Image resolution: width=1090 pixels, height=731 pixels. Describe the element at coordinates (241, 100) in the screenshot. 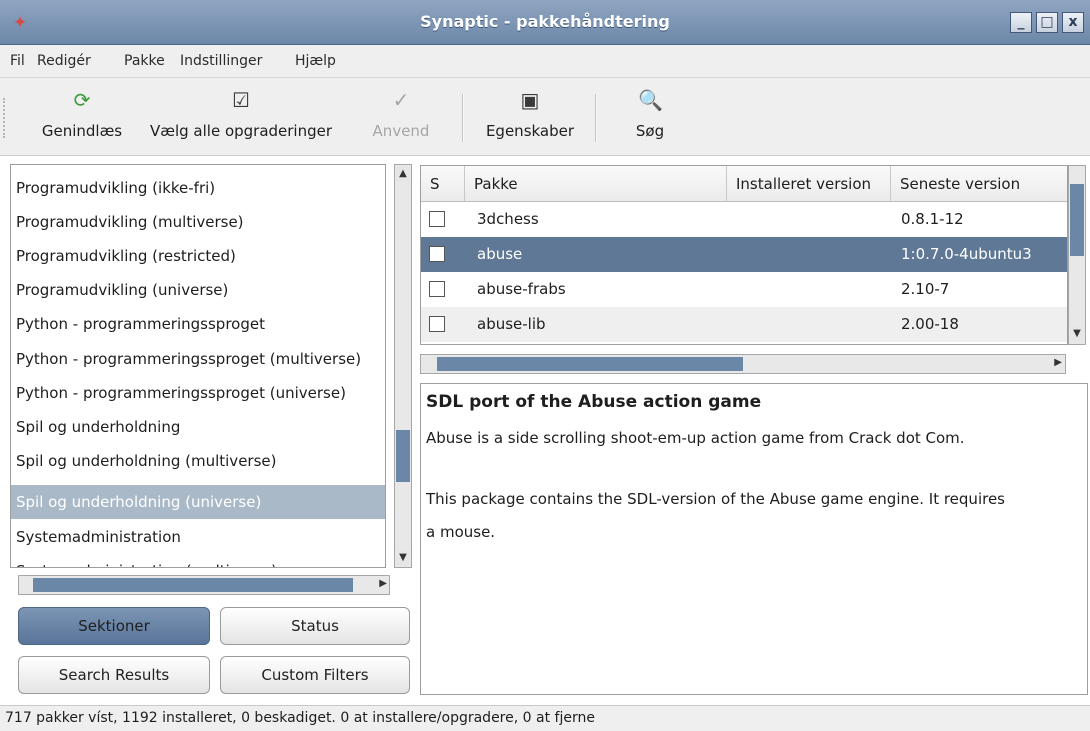

I see `upgrade-icon: ☑` at that location.